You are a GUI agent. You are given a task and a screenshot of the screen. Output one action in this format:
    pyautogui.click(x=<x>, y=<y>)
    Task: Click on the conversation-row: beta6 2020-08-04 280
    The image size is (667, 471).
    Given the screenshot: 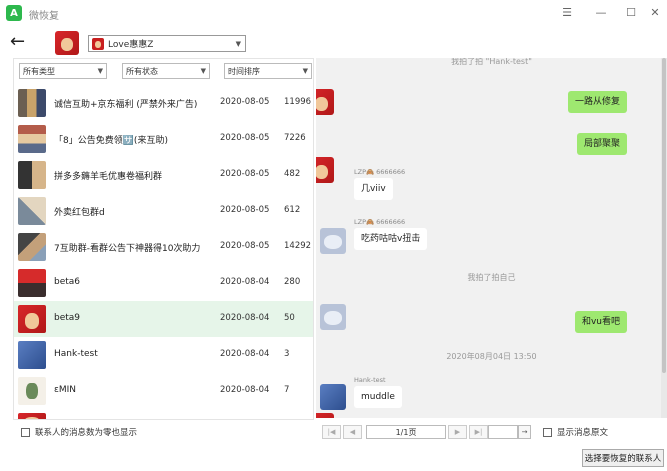 What is the action you would take?
    pyautogui.click(x=163, y=283)
    